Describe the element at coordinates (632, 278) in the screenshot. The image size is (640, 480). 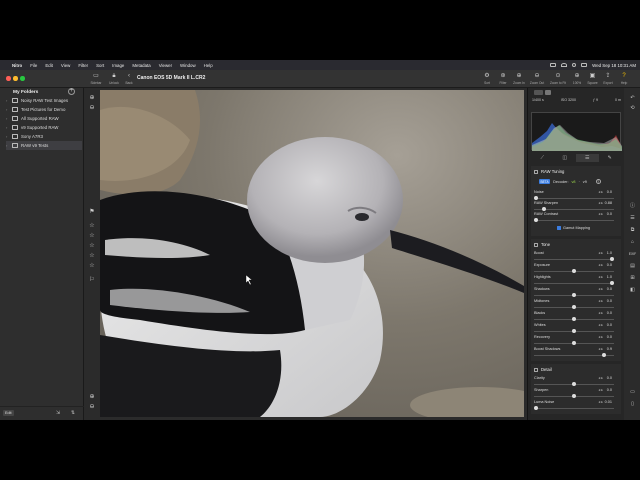
I see `grid-icon: ⊞` at that location.